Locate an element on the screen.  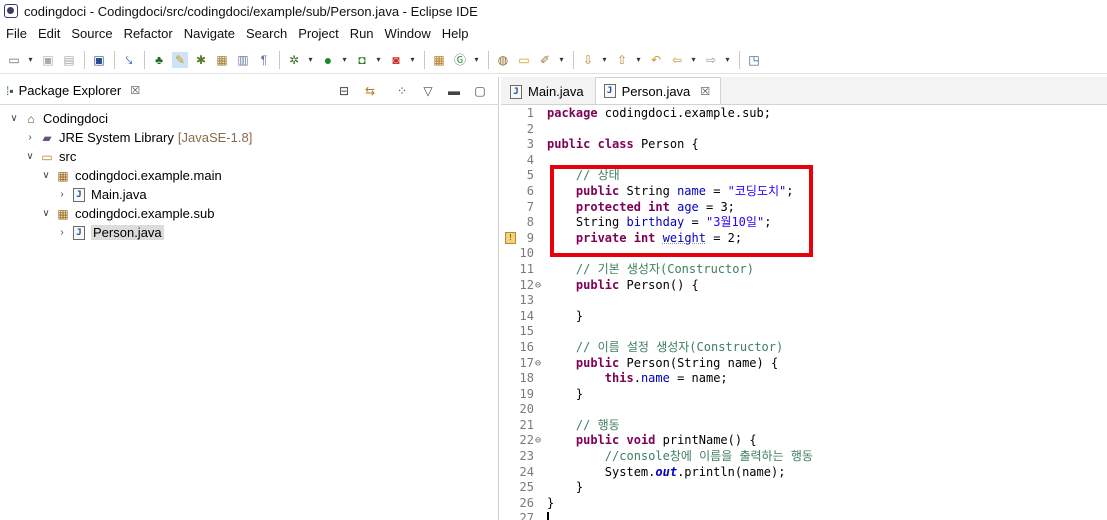
tree-item: › ▰ JRE System Library [JavaSE-1.8] is located at coordinates (249, 137).